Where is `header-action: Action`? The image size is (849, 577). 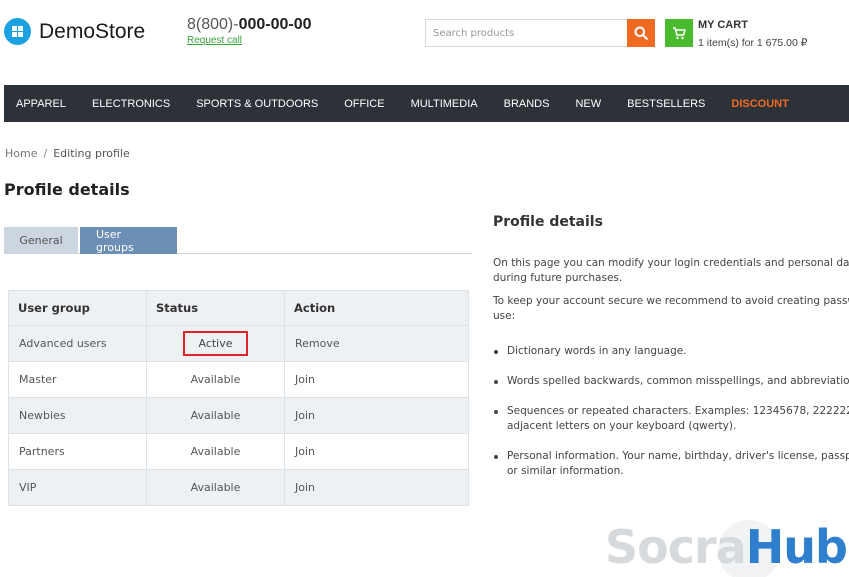 header-action: Action is located at coordinates (376, 308).